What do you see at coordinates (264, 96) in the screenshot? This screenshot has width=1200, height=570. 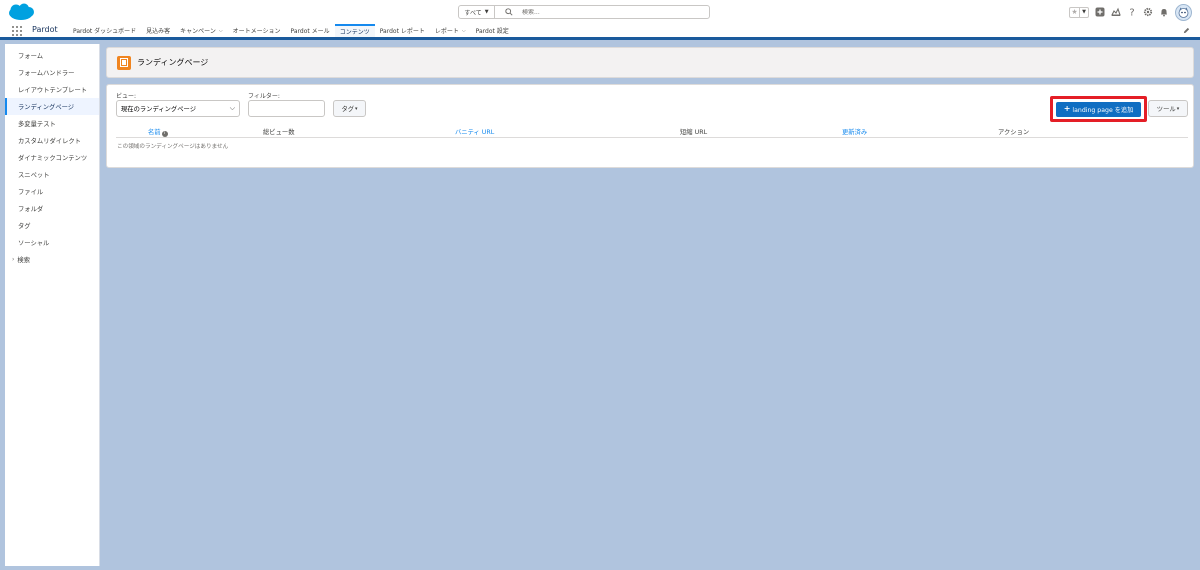 I see `filter-label: フィルター:` at bounding box center [264, 96].